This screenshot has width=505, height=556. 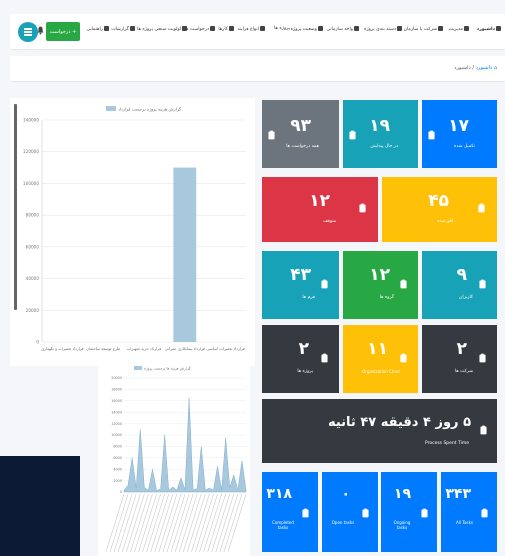 What do you see at coordinates (225, 348) in the screenshot?
I see `x-tick-label: قرارداد تعمیرات اساسی` at bounding box center [225, 348].